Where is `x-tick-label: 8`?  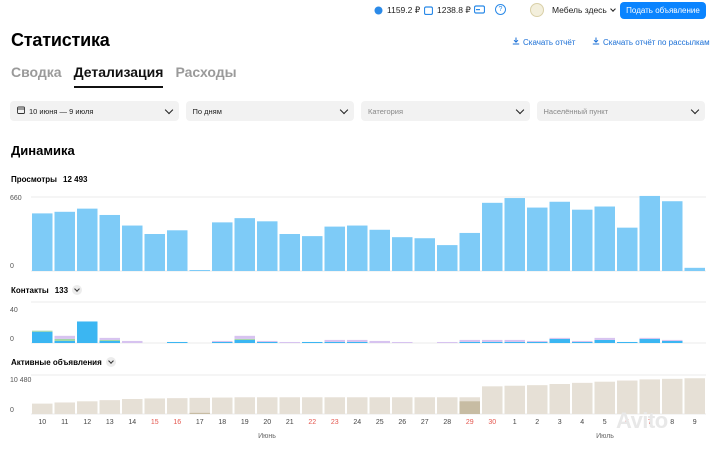 x-tick-label: 8 is located at coordinates (672, 422).